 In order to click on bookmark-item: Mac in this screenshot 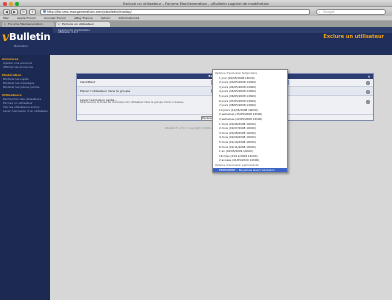, I will do `click(6, 18)`.